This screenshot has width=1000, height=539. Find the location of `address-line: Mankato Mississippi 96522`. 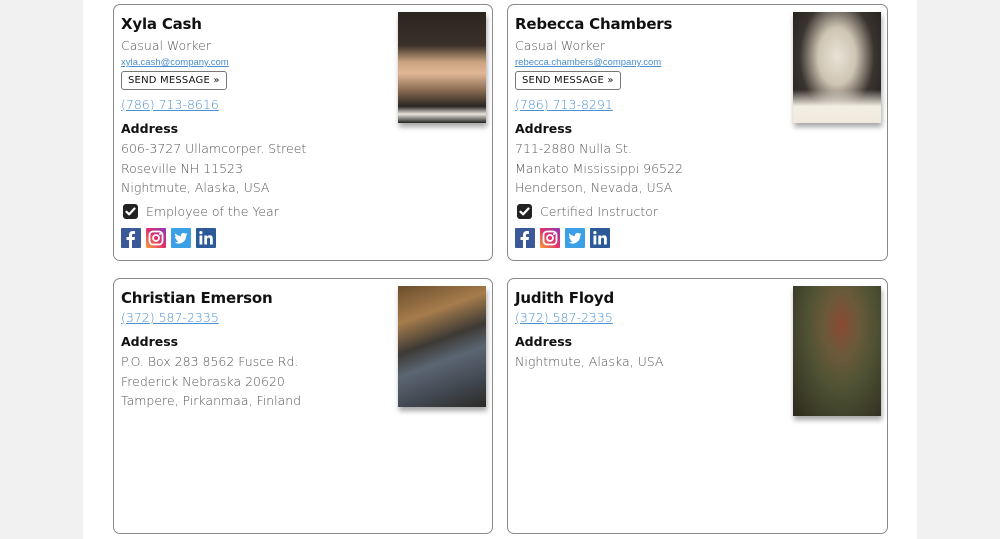

address-line: Mankato Mississippi 96522 is located at coordinates (599, 168).